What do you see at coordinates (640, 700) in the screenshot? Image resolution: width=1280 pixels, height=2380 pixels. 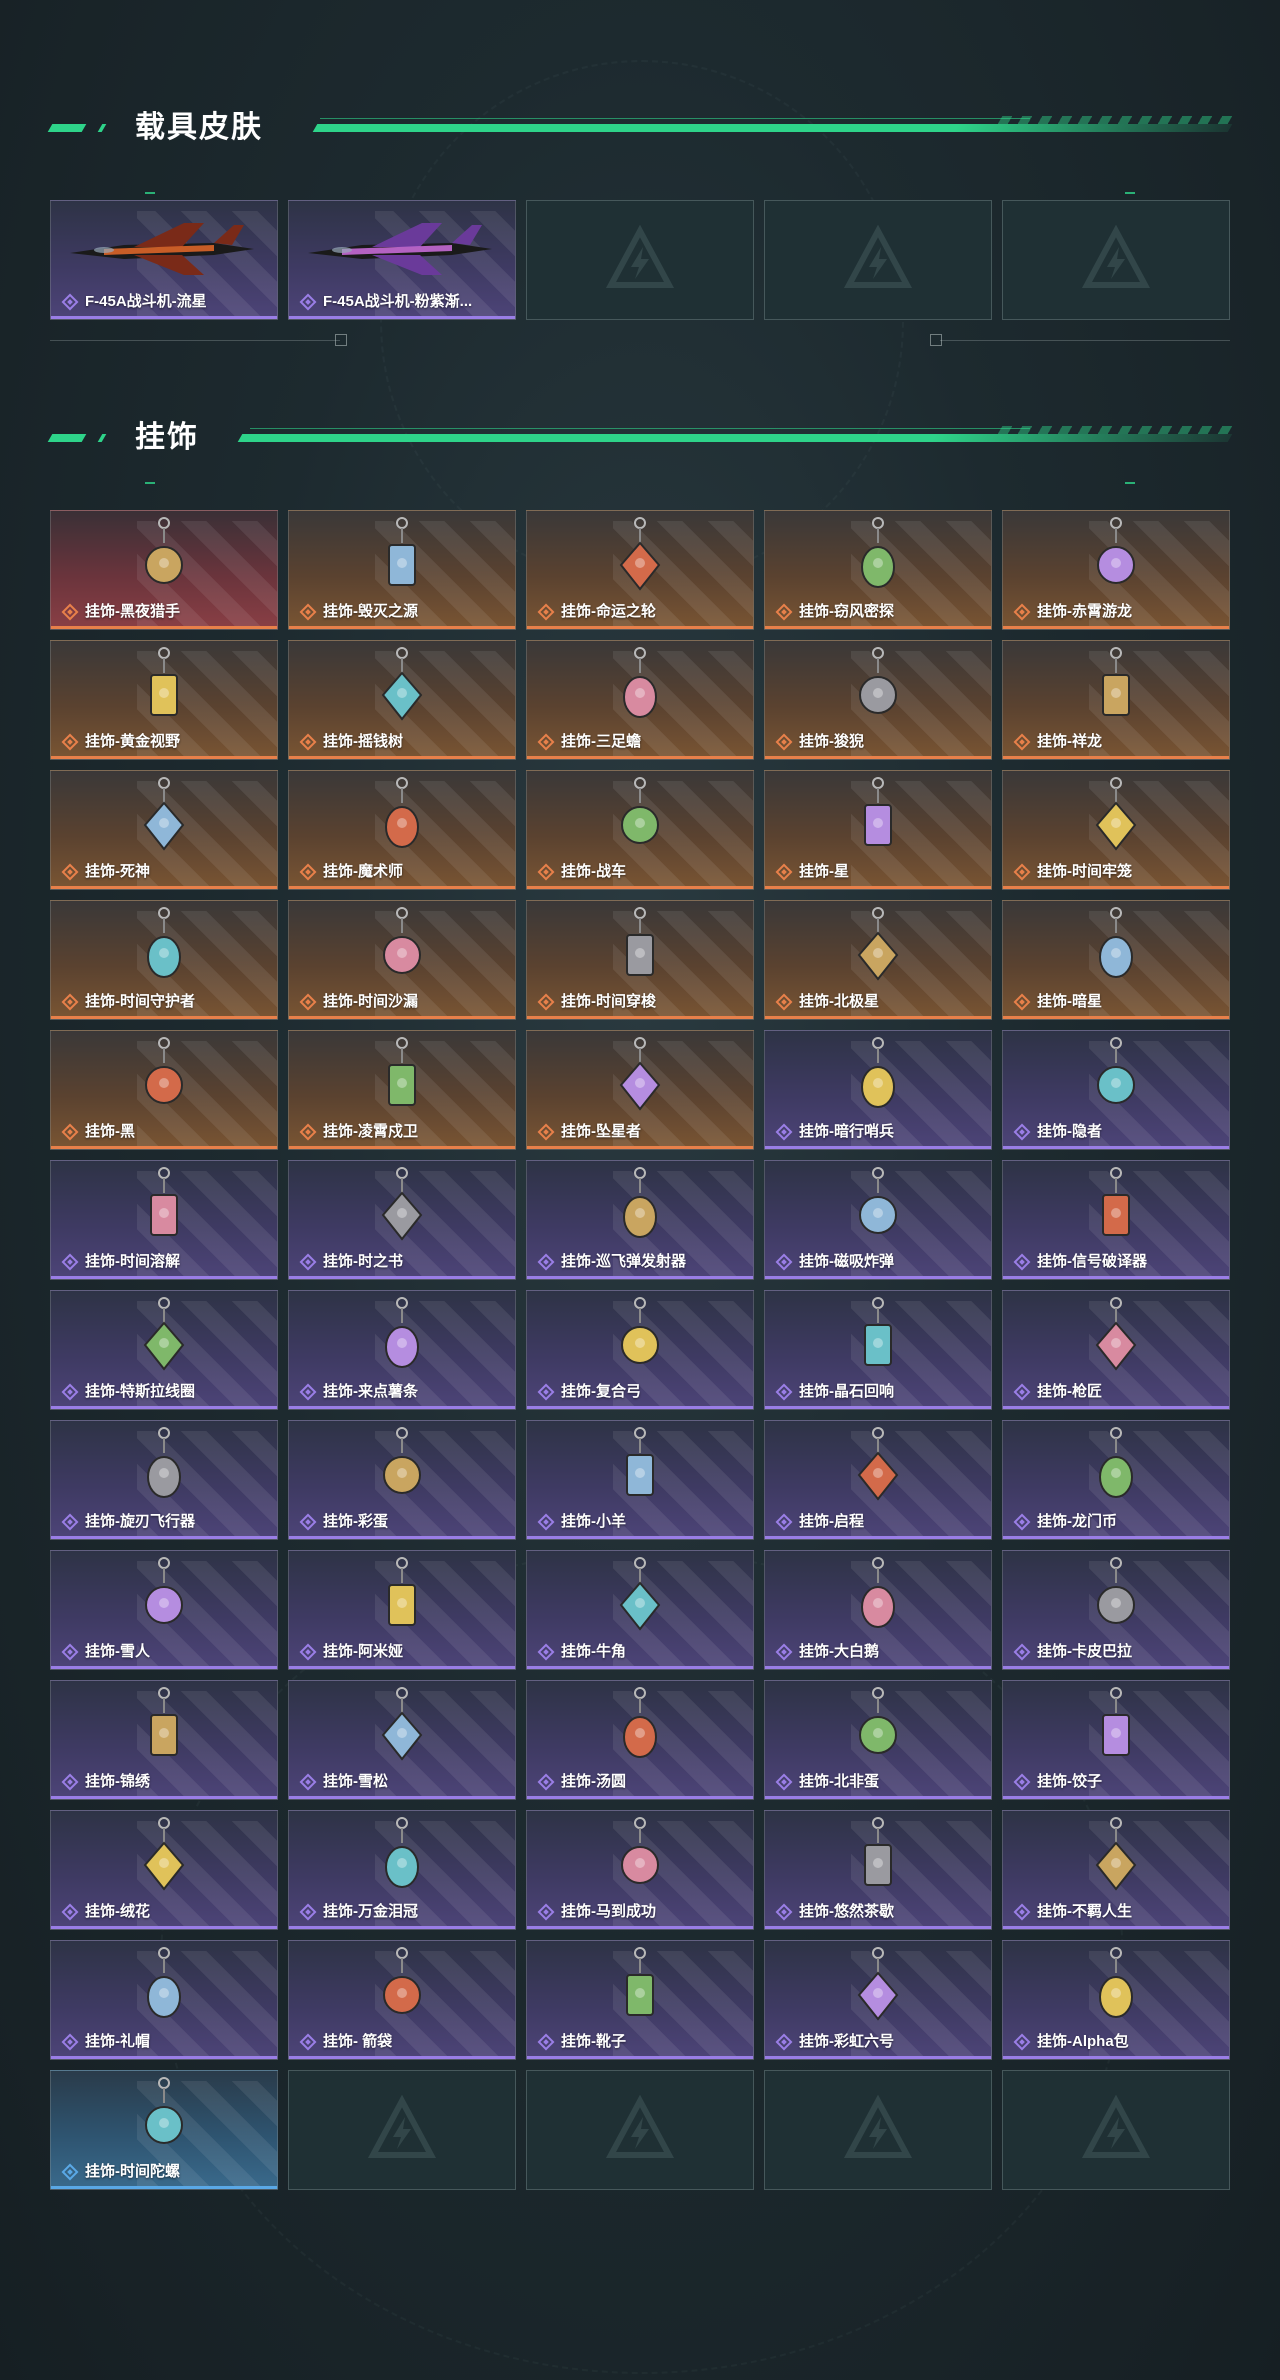 I see `charm-card: 挂饰-三足蟾` at bounding box center [640, 700].